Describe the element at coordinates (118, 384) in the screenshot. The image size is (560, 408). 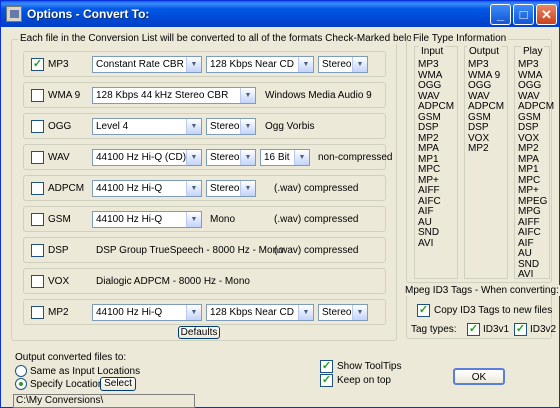
I see `select-location-button: Select` at that location.